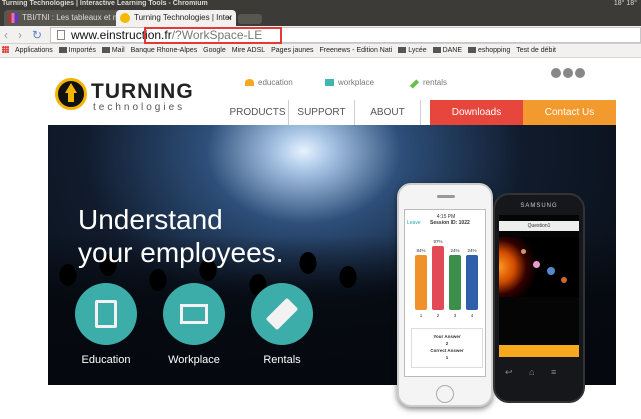 The width and height of the screenshot is (641, 419). I want to click on bar-chart-icon, so click(329, 82).